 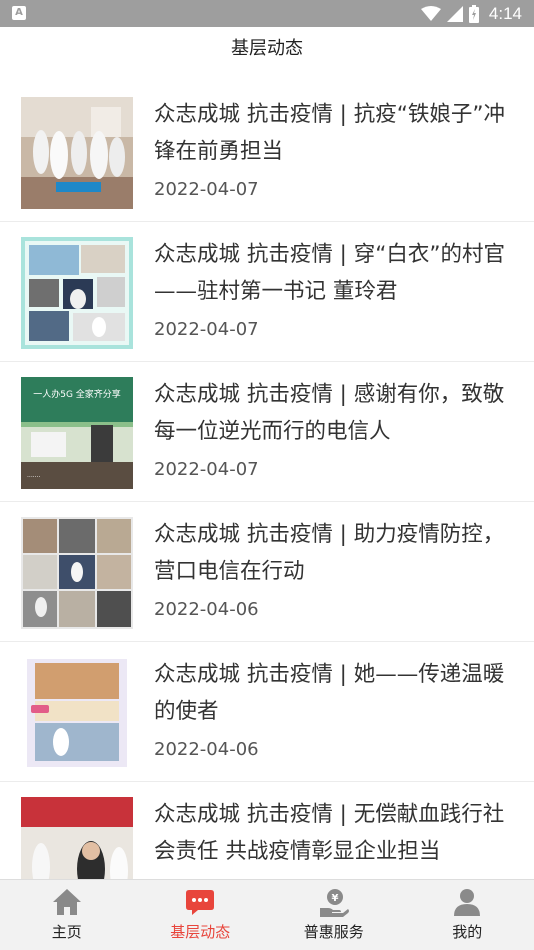 What do you see at coordinates (467, 932) in the screenshot?
I see `tab-label: 我的` at bounding box center [467, 932].